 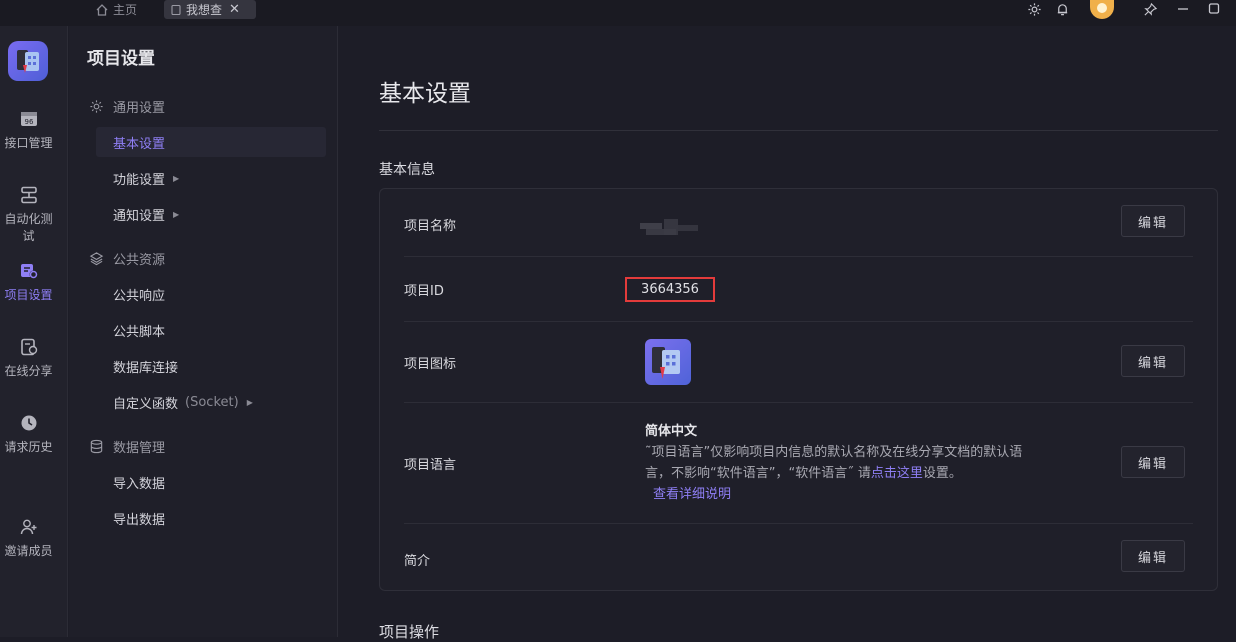 I want to click on settings-icon, so click(x=1034, y=9).